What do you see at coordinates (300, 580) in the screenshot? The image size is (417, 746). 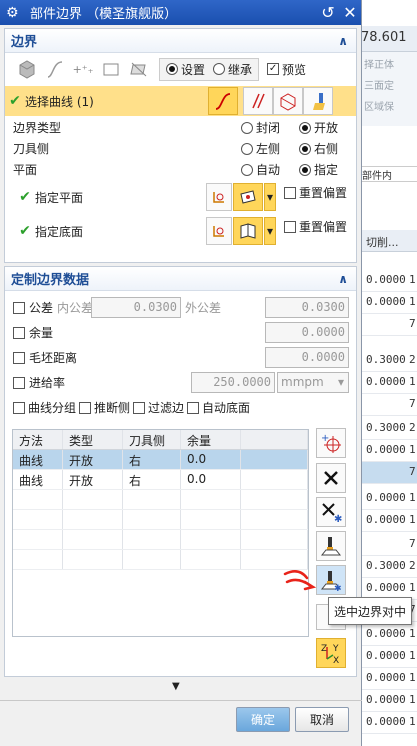 I see `annotation-arrow-icon` at bounding box center [300, 580].